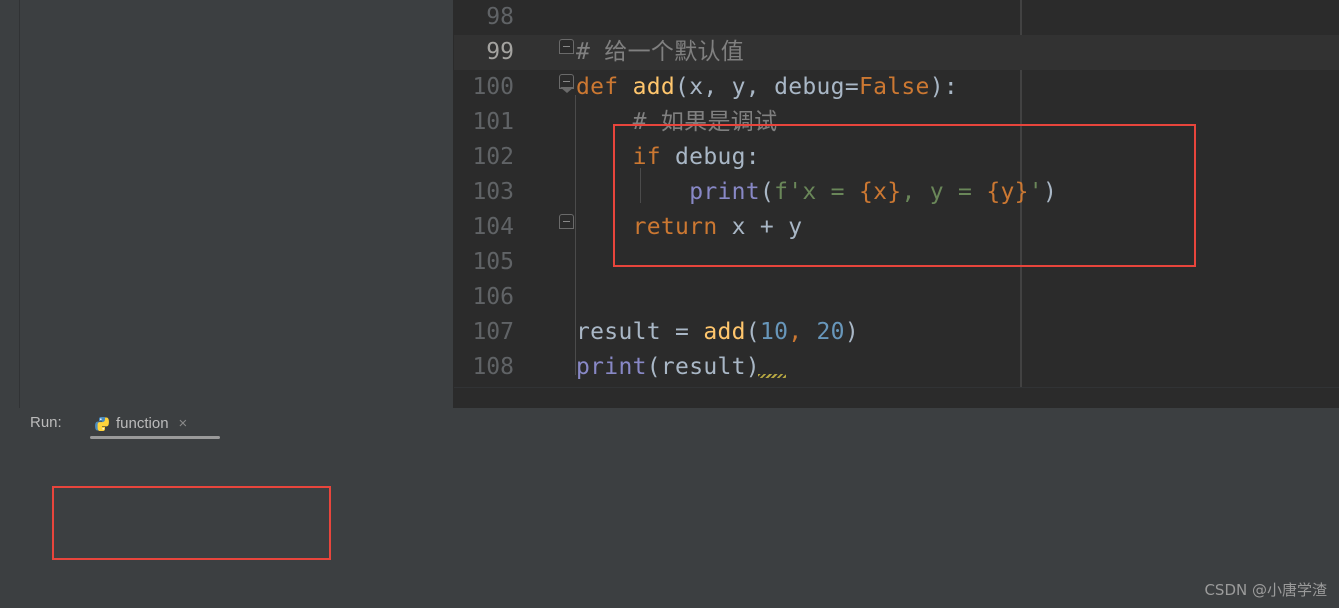  Describe the element at coordinates (668, 367) in the screenshot. I see `code-text: print(result)` at that location.